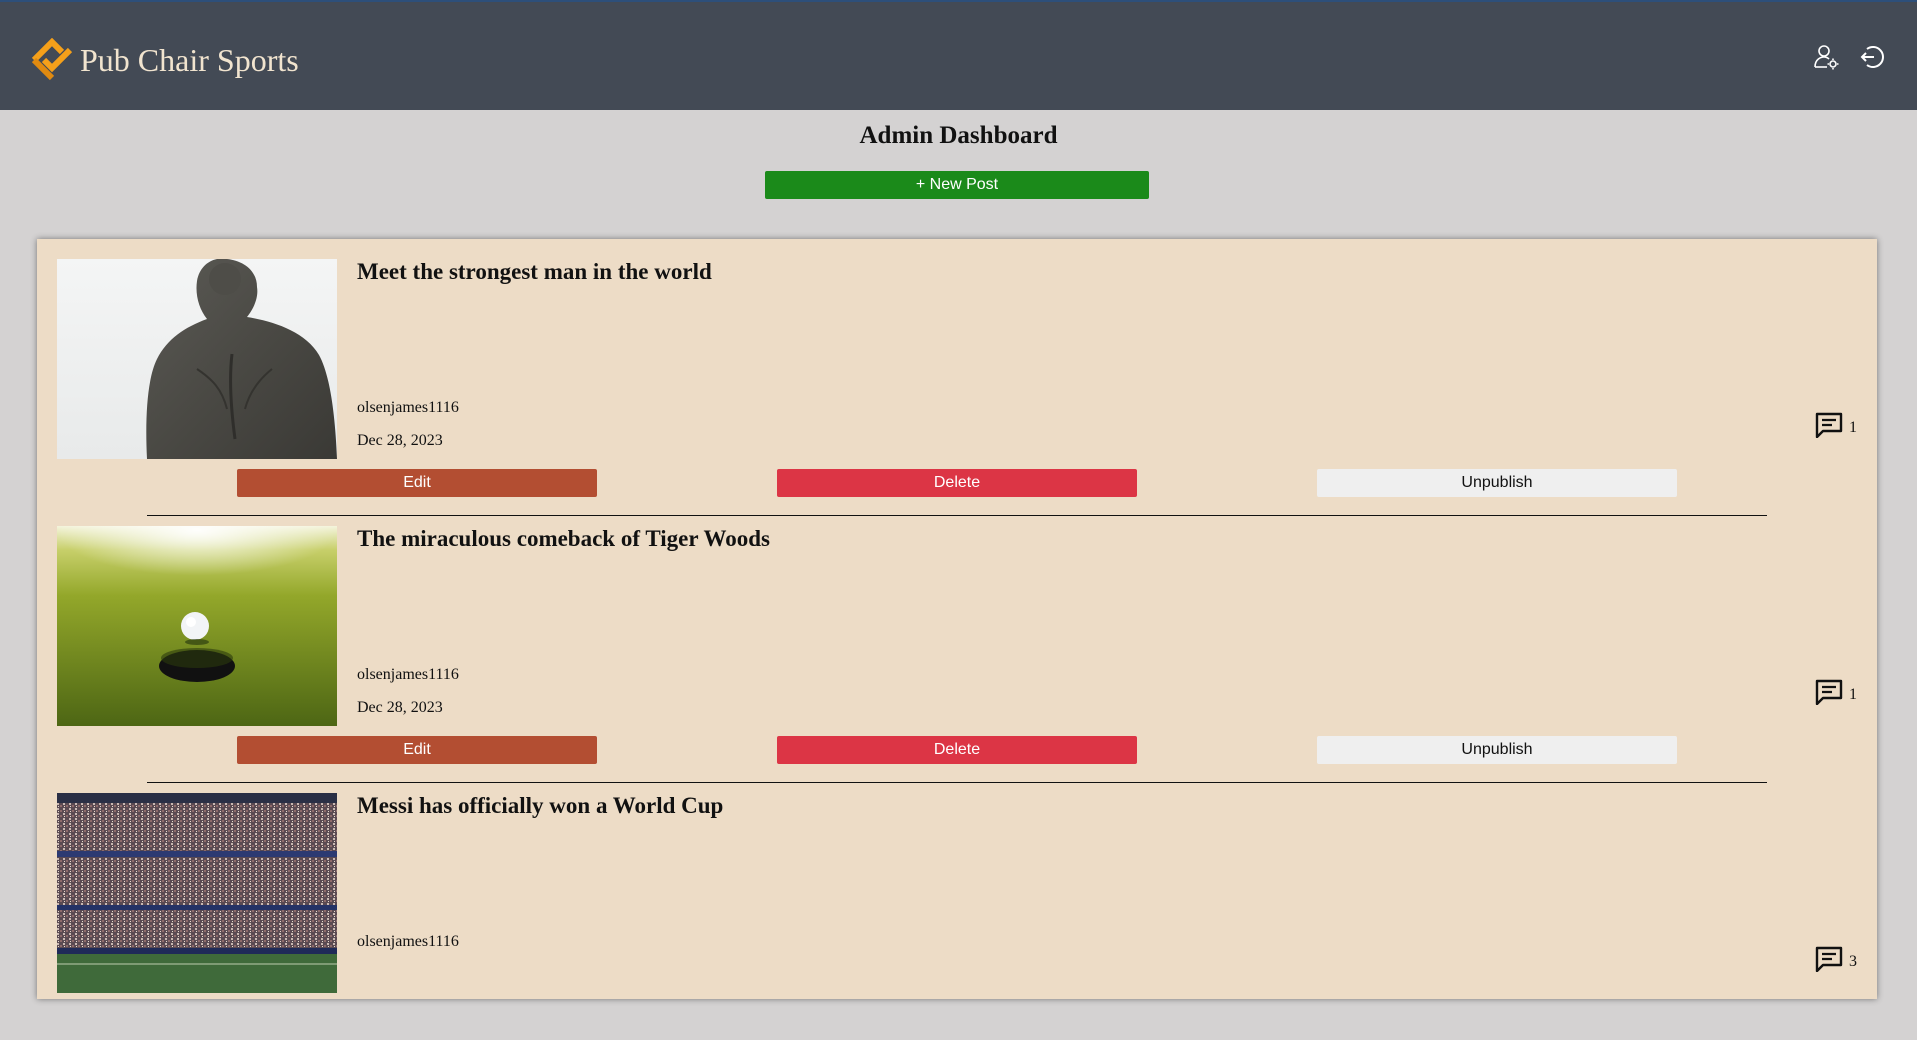 The image size is (1917, 1040). I want to click on user-settings-icon, so click(1826, 57).